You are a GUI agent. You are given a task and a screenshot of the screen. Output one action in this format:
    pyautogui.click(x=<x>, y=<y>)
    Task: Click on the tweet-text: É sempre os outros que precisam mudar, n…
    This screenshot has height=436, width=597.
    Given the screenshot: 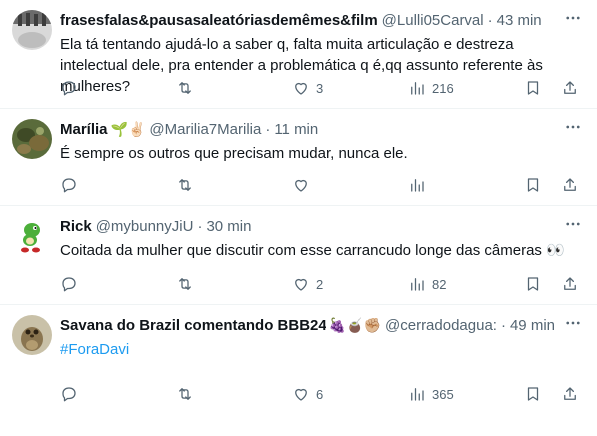 What is the action you would take?
    pyautogui.click(x=234, y=153)
    